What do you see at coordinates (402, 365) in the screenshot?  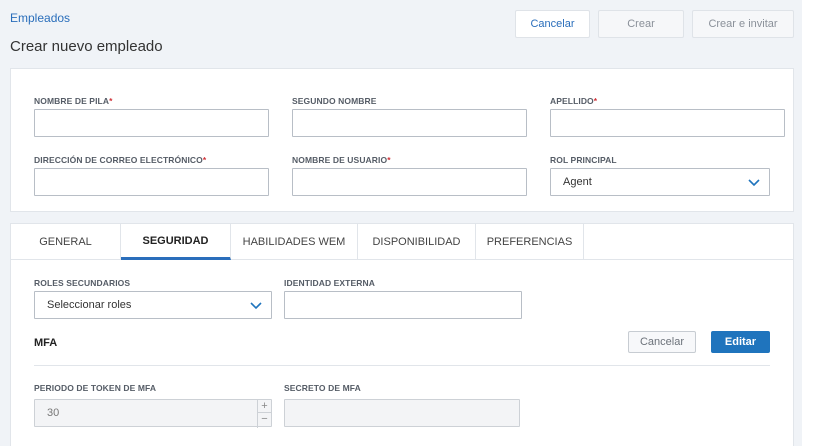 I see `section-divider` at bounding box center [402, 365].